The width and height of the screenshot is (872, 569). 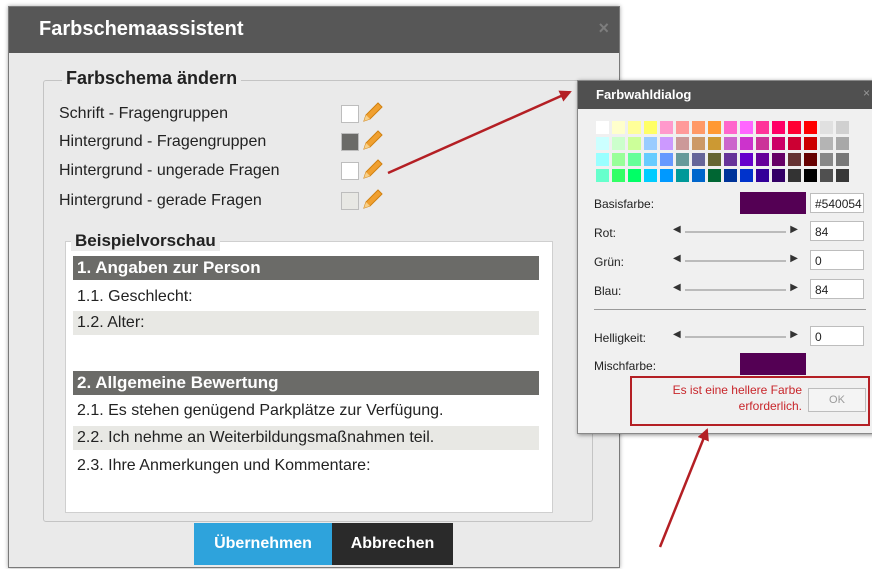 What do you see at coordinates (350, 114) in the screenshot?
I see `color-swatch-font-groups` at bounding box center [350, 114].